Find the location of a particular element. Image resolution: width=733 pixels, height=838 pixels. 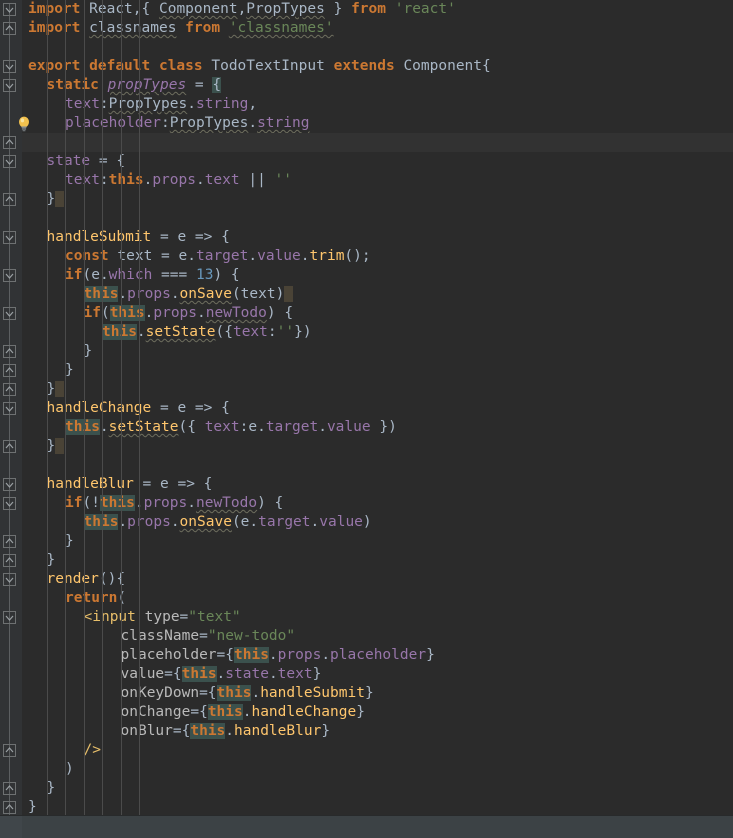

code-token: React is located at coordinates (111, 9).